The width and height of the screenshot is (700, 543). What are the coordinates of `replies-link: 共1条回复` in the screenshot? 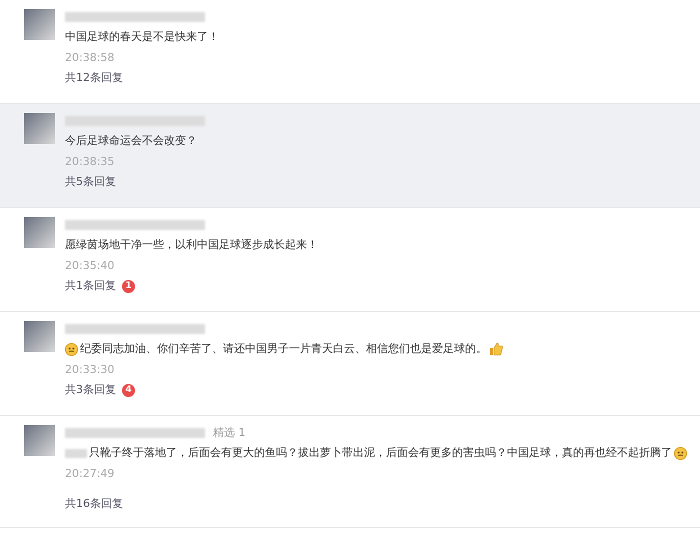 It's located at (90, 286).